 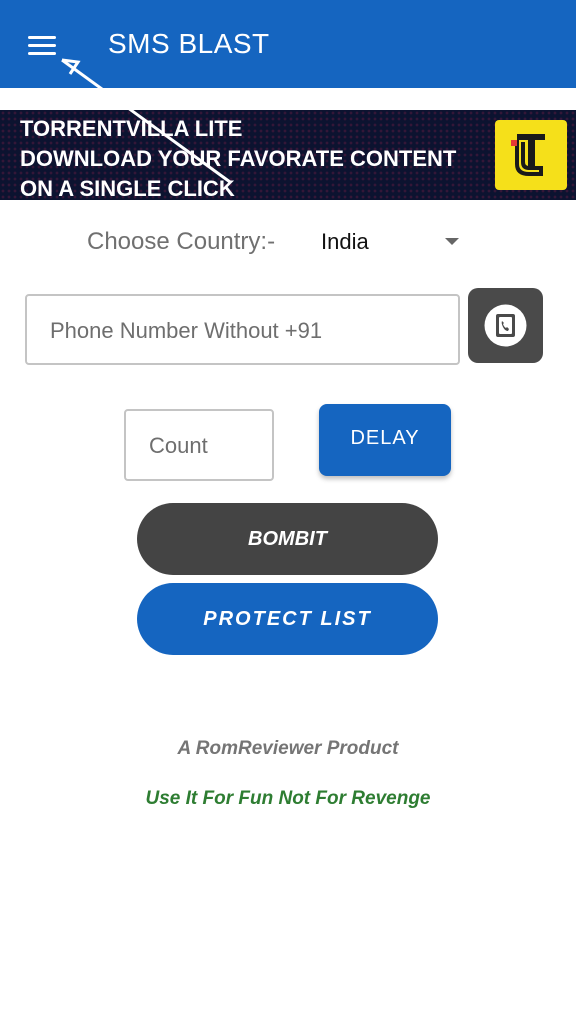 What do you see at coordinates (528, 155) in the screenshot?
I see `torrentvilla-logo-mark` at bounding box center [528, 155].